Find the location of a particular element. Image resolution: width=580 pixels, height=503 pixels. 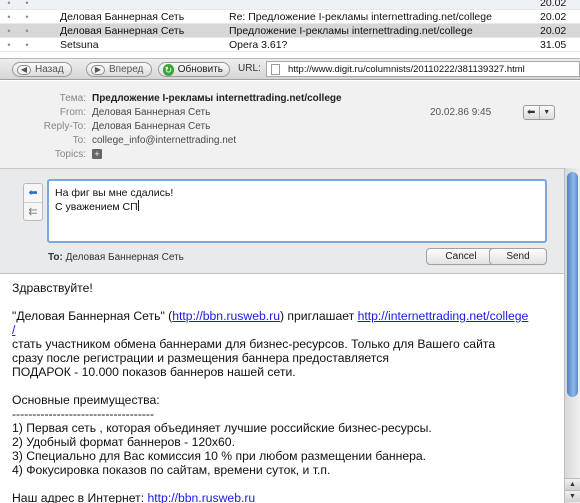

refresh-icon: ↻ is located at coordinates (168, 69).